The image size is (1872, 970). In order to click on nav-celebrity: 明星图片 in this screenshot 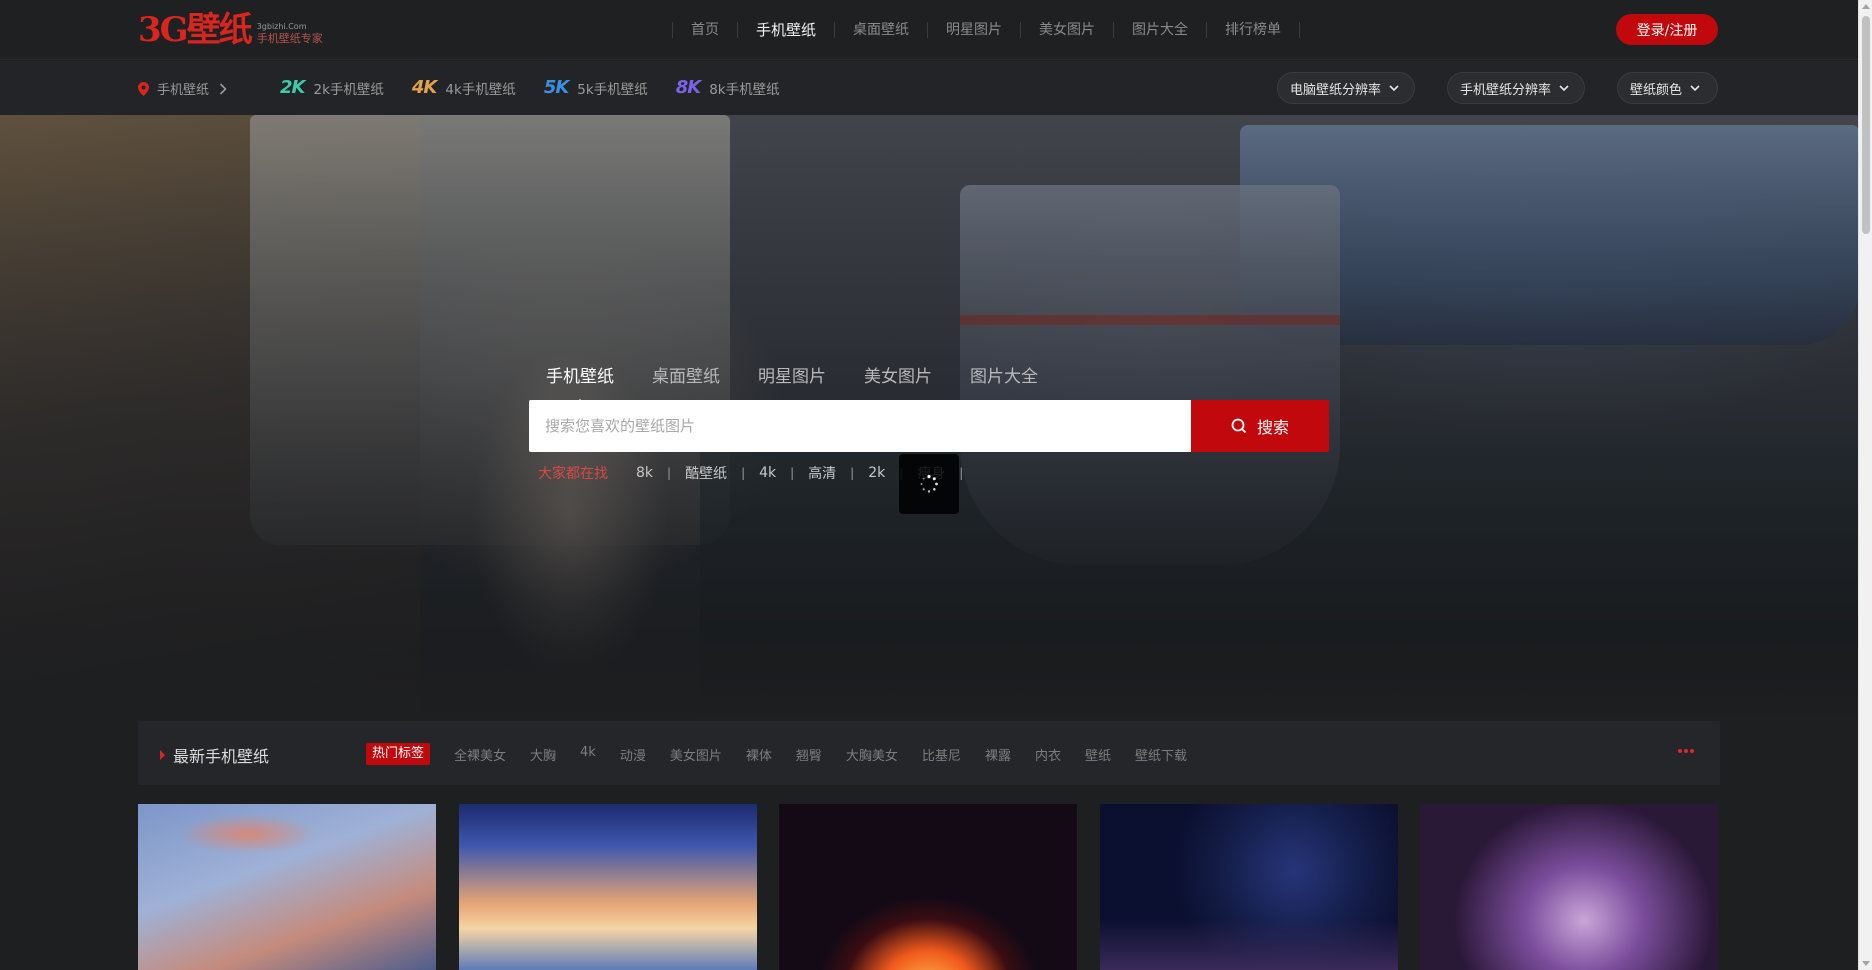, I will do `click(973, 30)`.